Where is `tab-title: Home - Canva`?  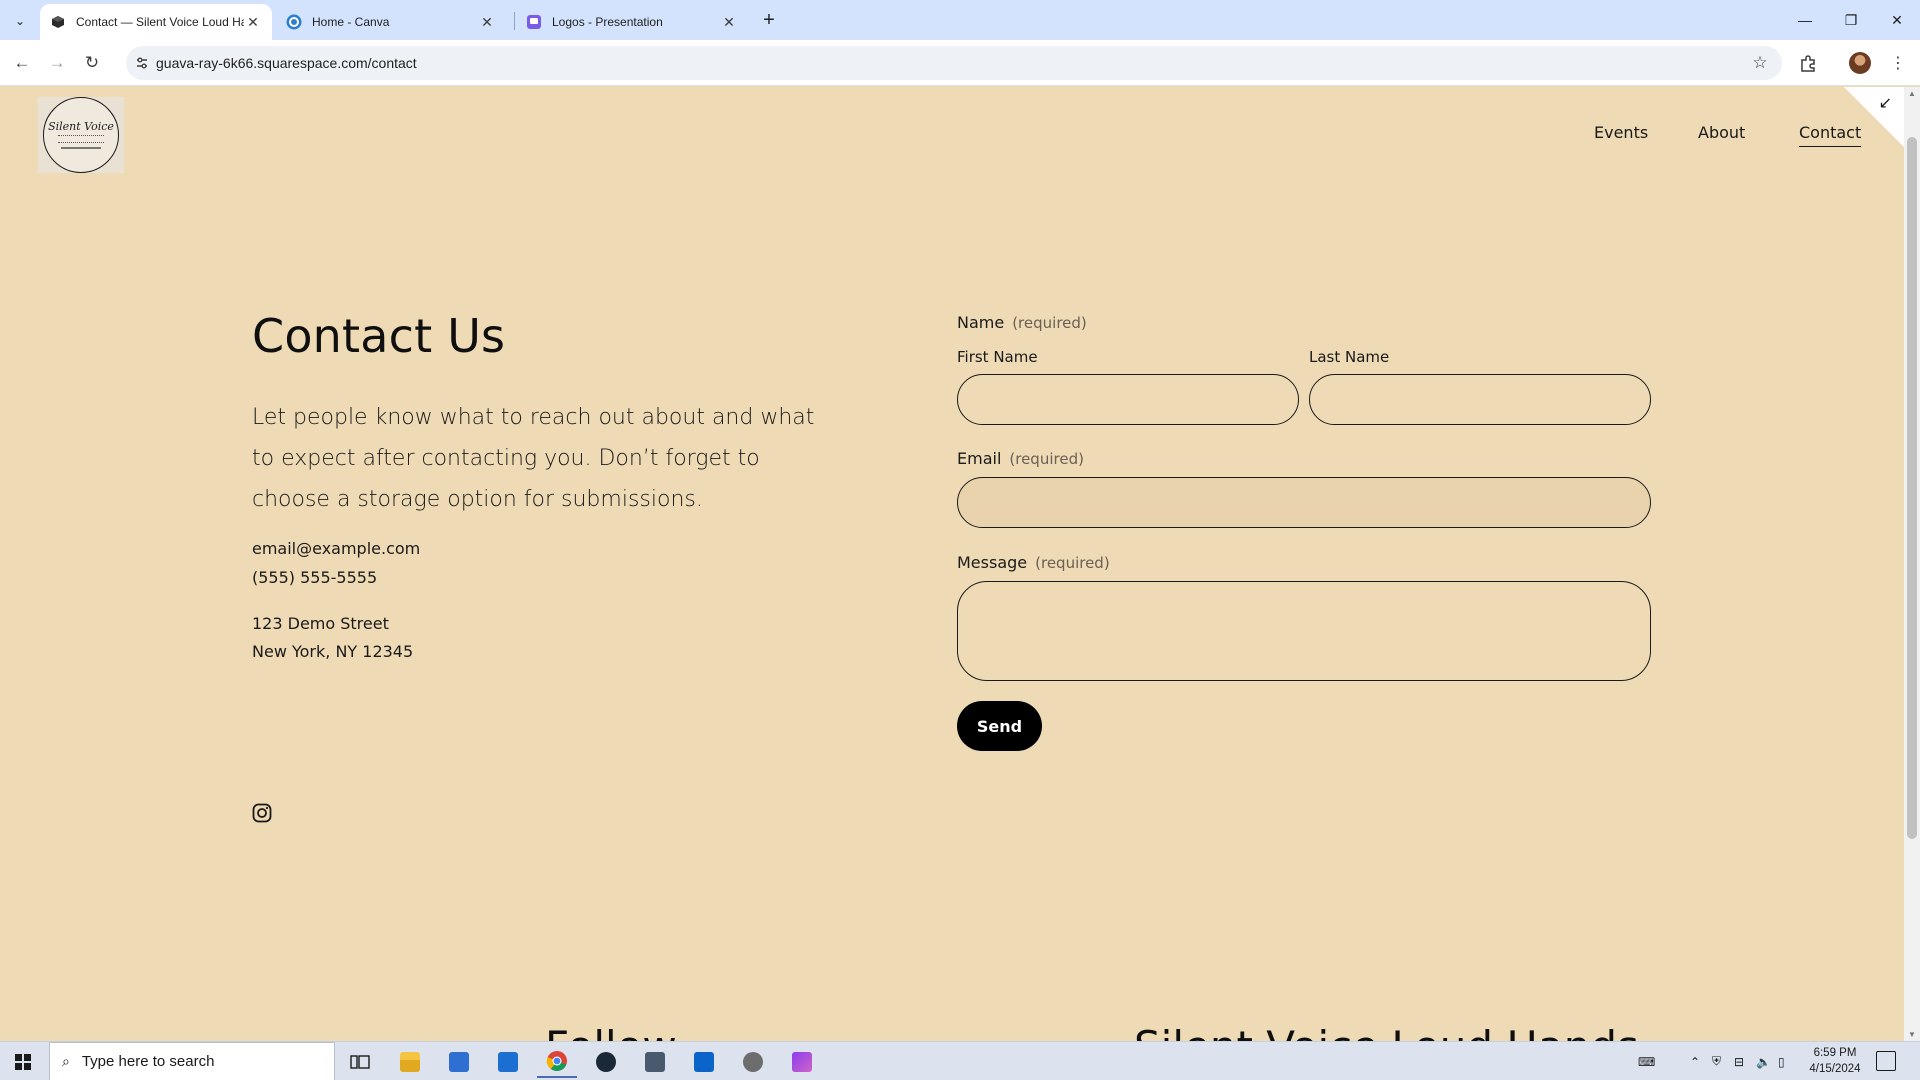
tab-title: Home - Canva is located at coordinates (351, 22).